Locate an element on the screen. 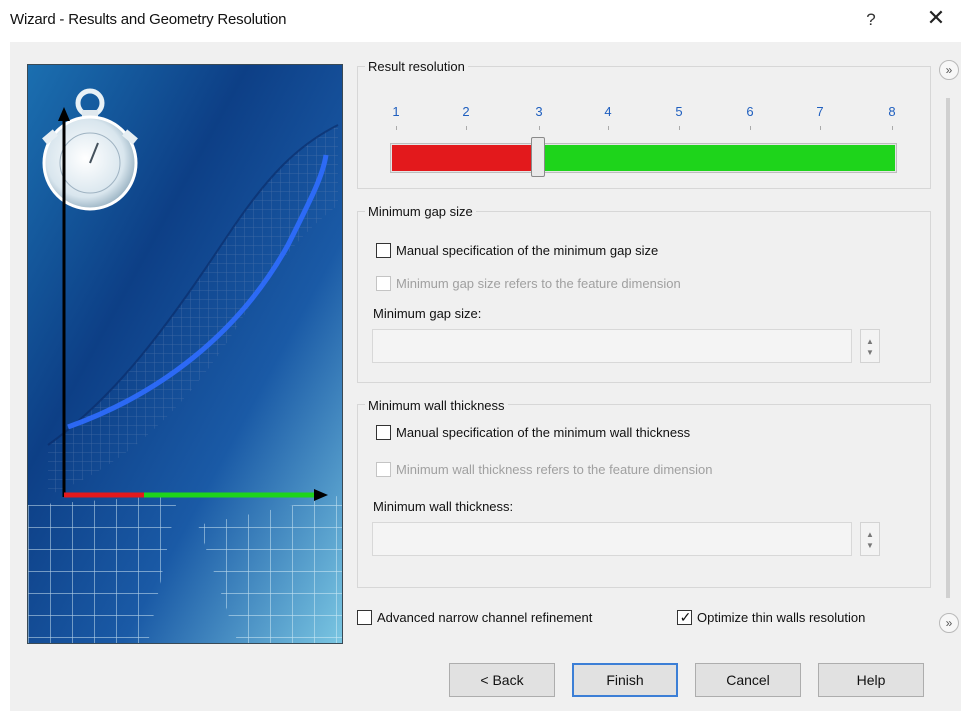 The image size is (961, 711). wall-feature-checkbox is located at coordinates (383, 469).